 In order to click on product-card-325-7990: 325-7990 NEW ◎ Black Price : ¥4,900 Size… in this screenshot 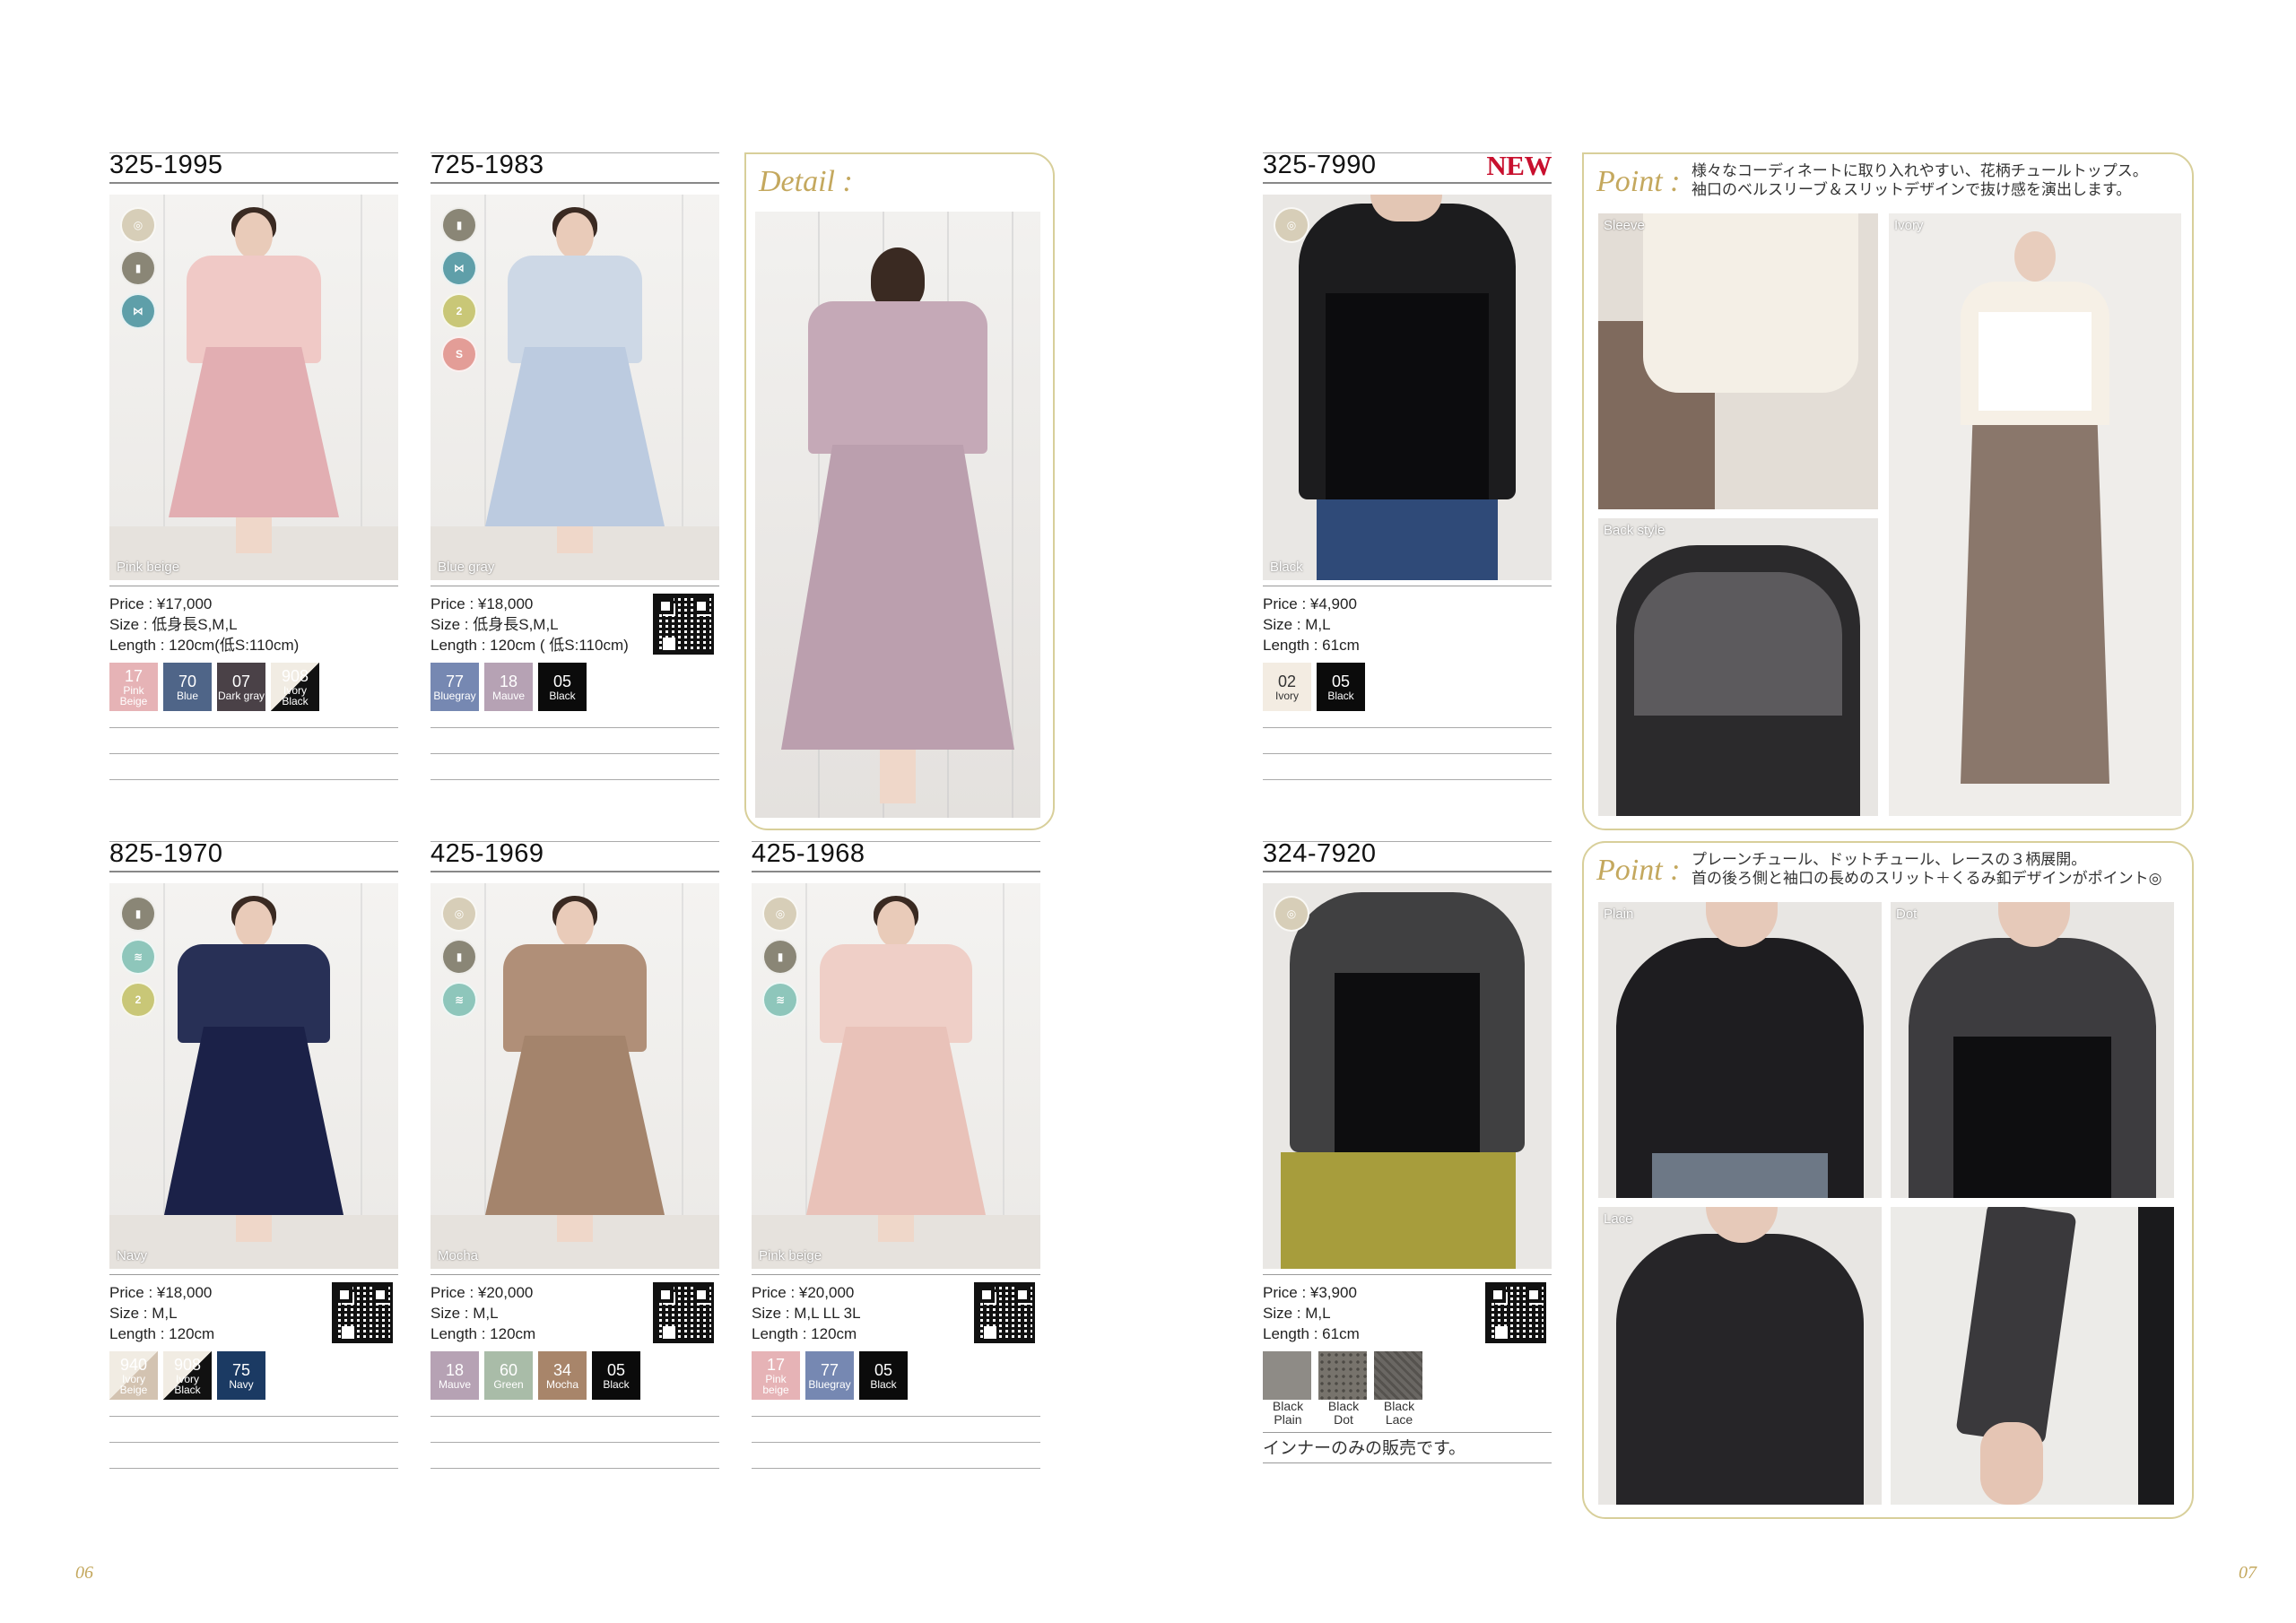, I will do `click(1407, 478)`.